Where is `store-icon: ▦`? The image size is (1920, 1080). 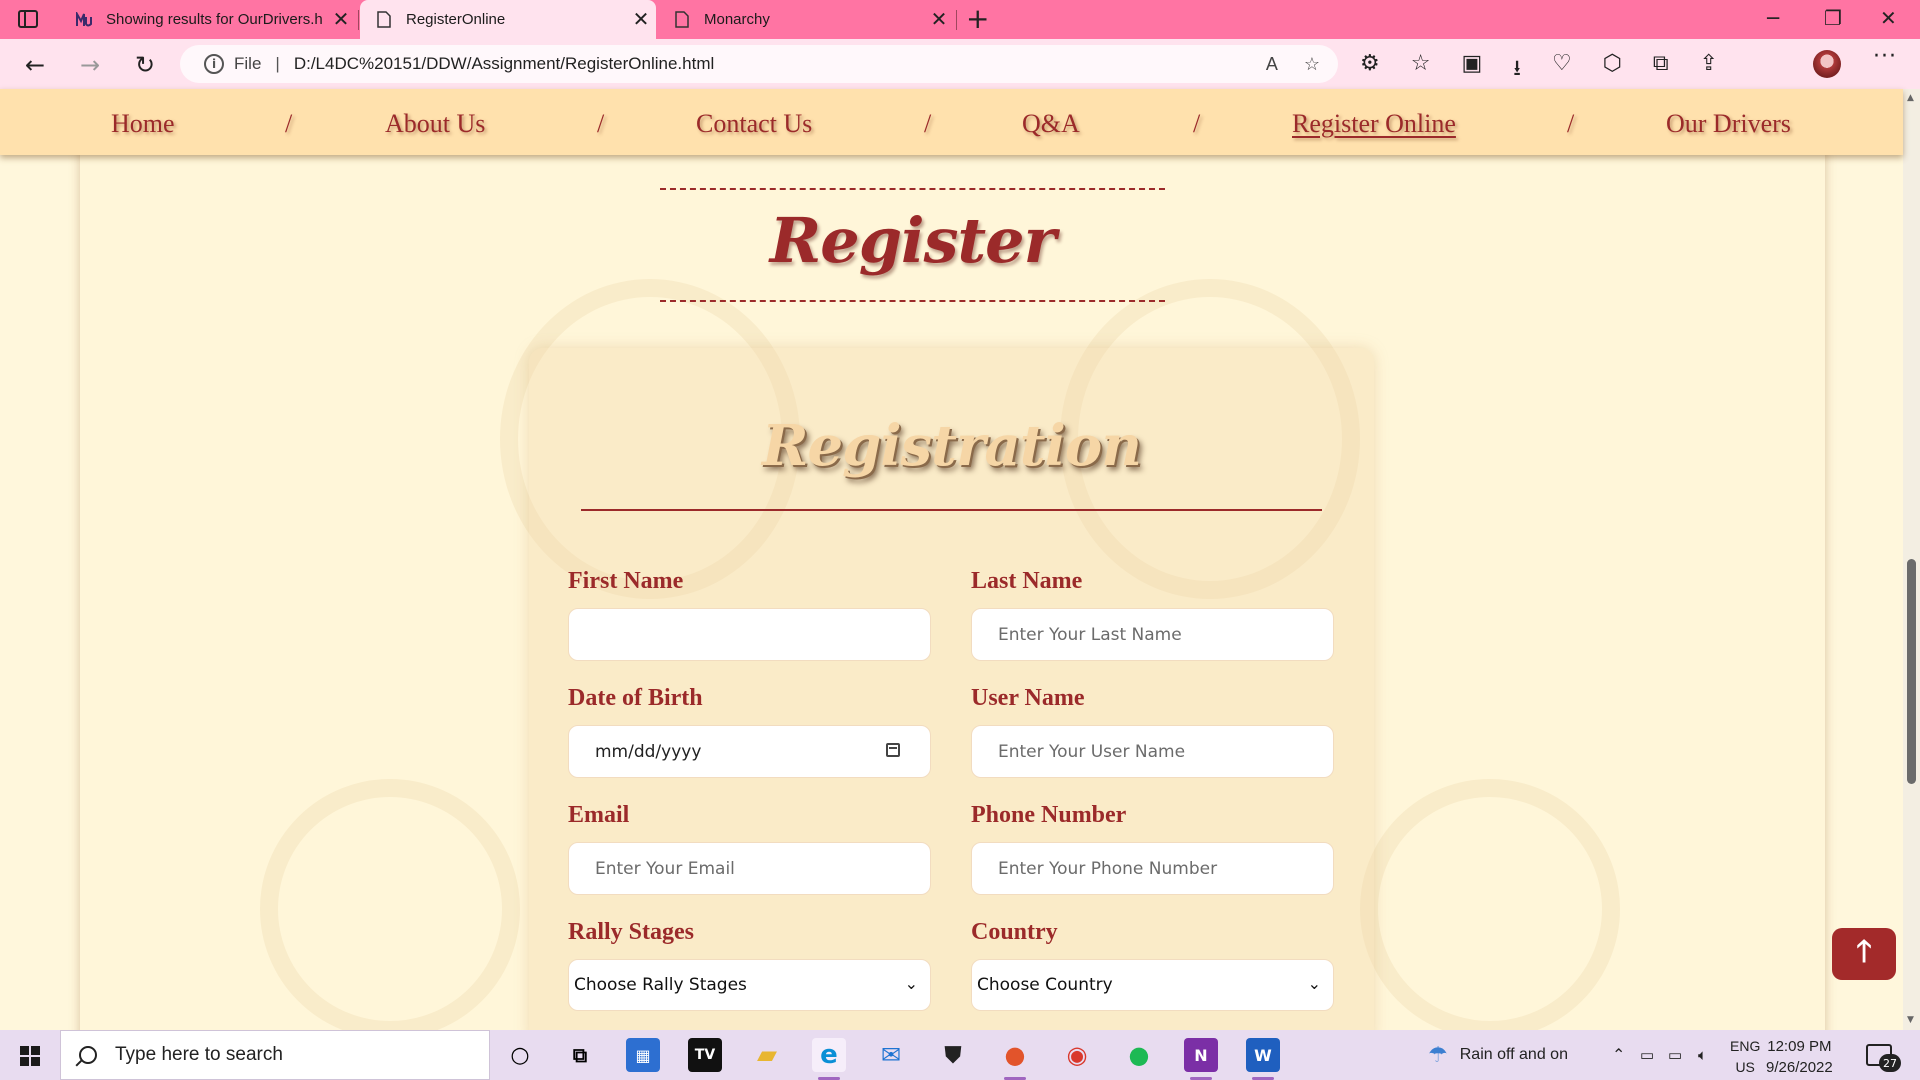 store-icon: ▦ is located at coordinates (643, 1055).